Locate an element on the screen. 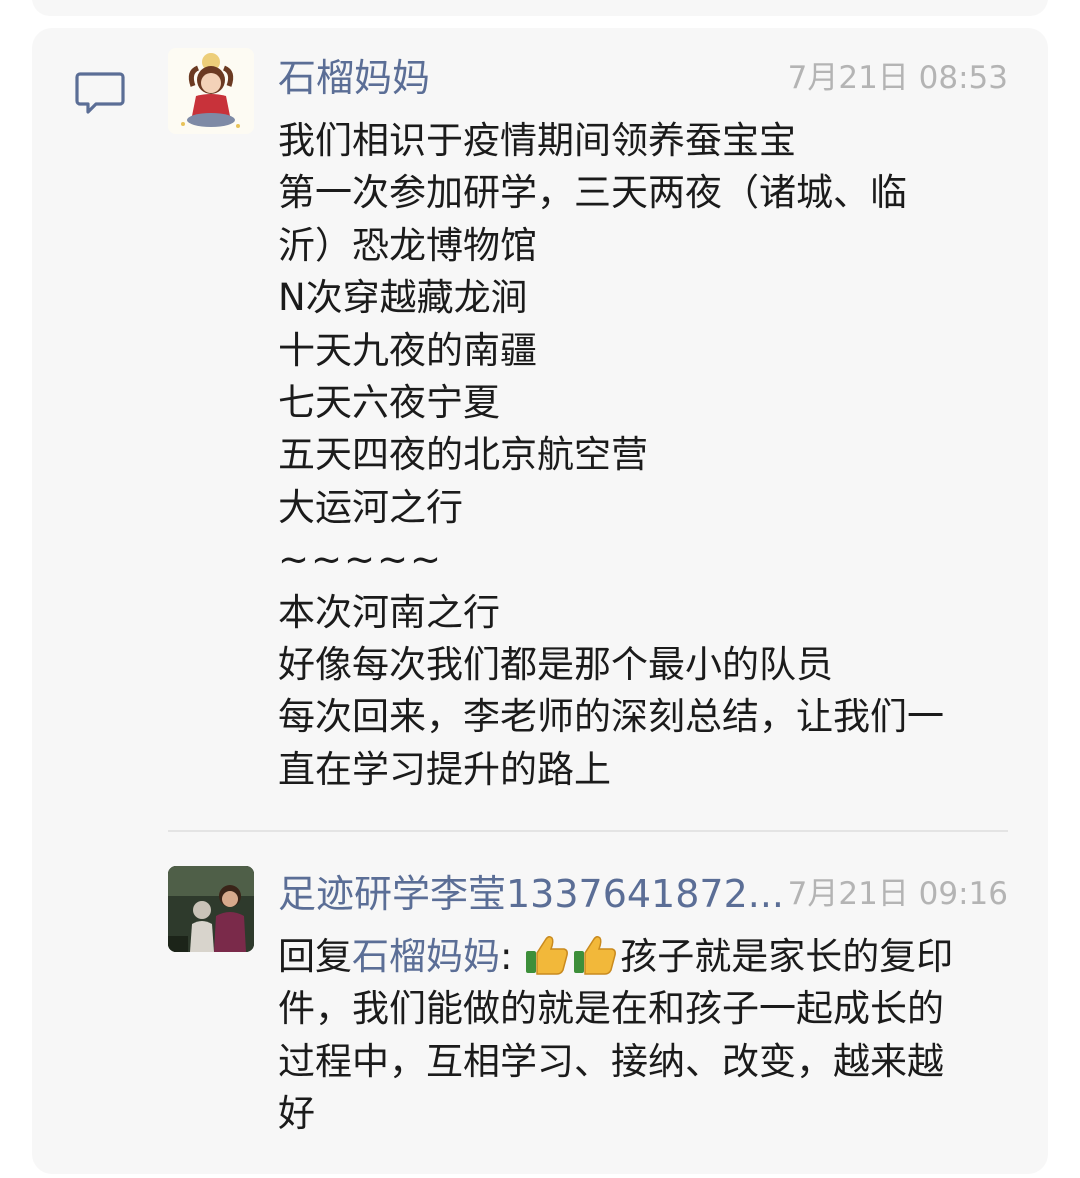 The width and height of the screenshot is (1080, 1178). comment-line: 我们相识于疫情期间领养蚕宝宝 is located at coordinates (537, 140).